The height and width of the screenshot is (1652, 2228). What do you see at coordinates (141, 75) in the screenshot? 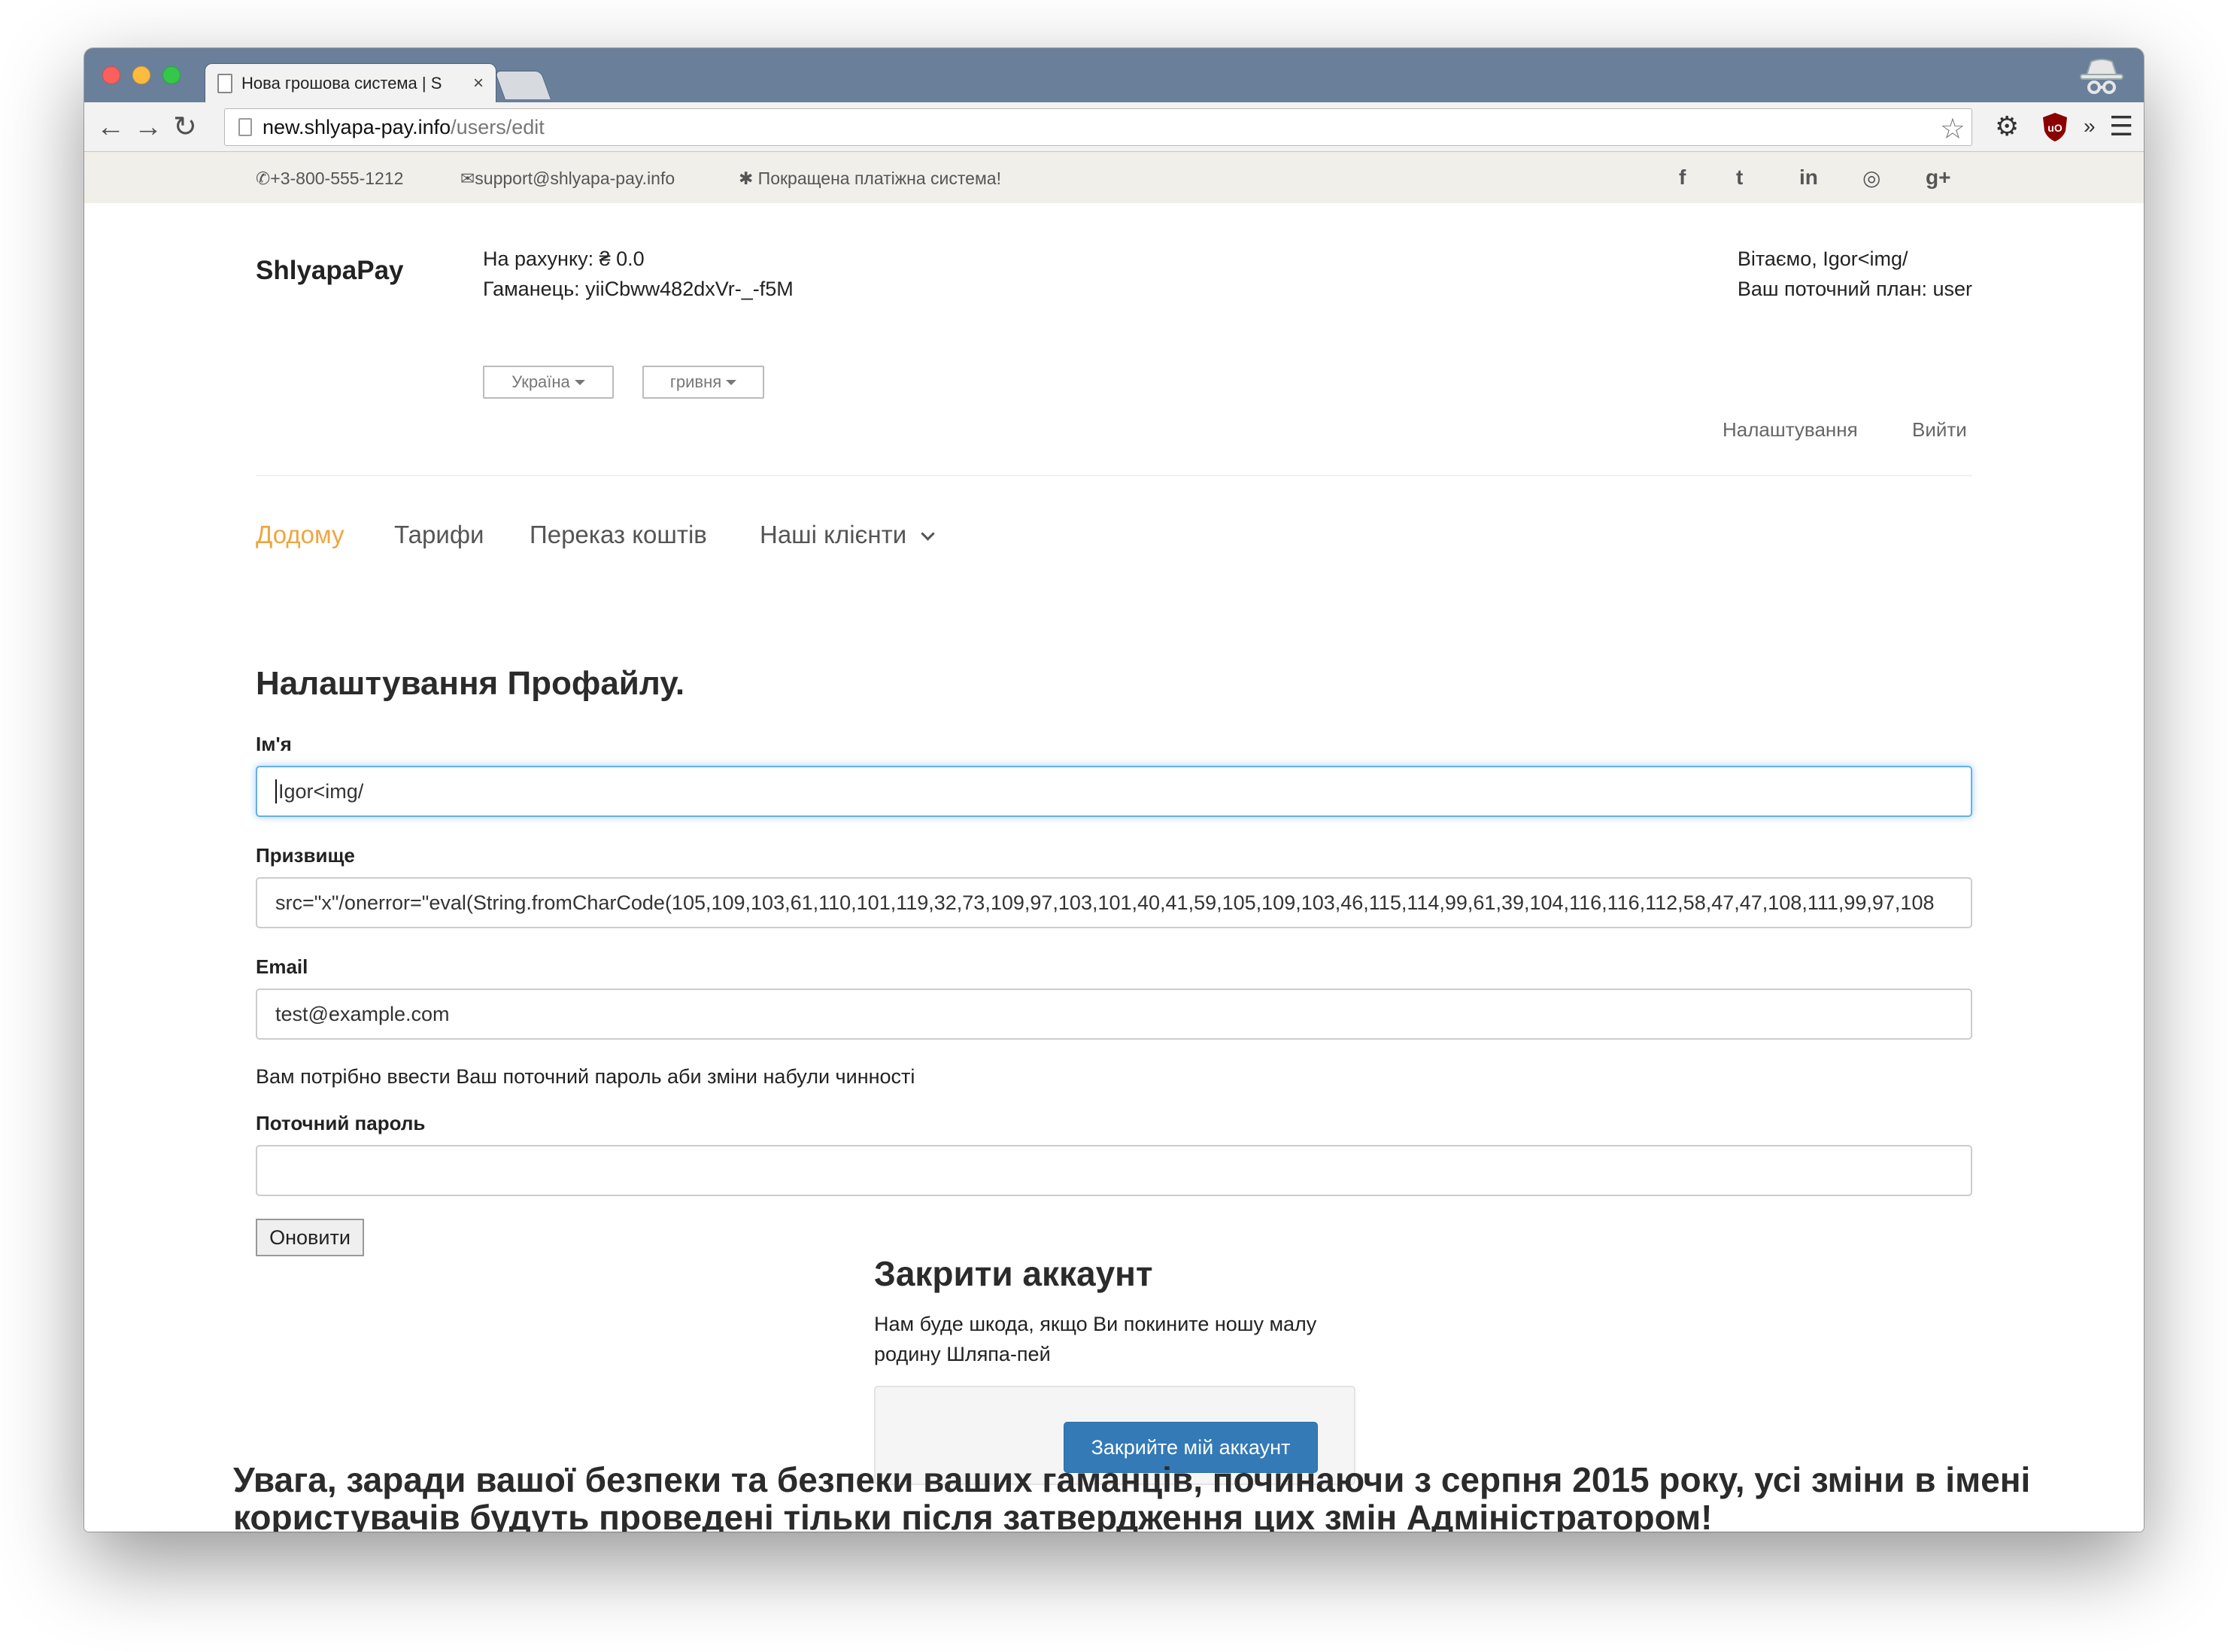
I see `minimize-window-button` at bounding box center [141, 75].